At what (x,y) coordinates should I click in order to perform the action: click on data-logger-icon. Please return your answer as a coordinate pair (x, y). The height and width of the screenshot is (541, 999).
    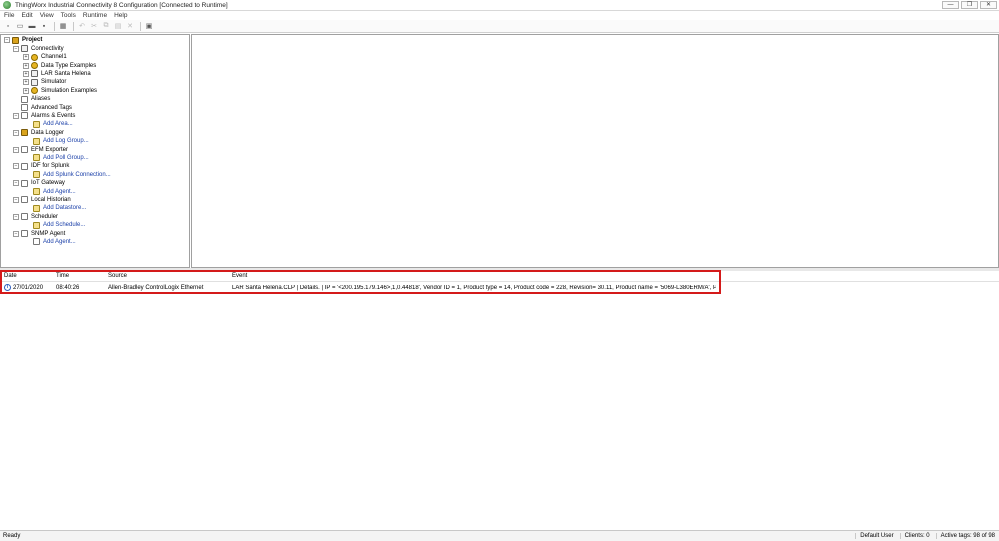
    Looking at the image, I should click on (24, 133).